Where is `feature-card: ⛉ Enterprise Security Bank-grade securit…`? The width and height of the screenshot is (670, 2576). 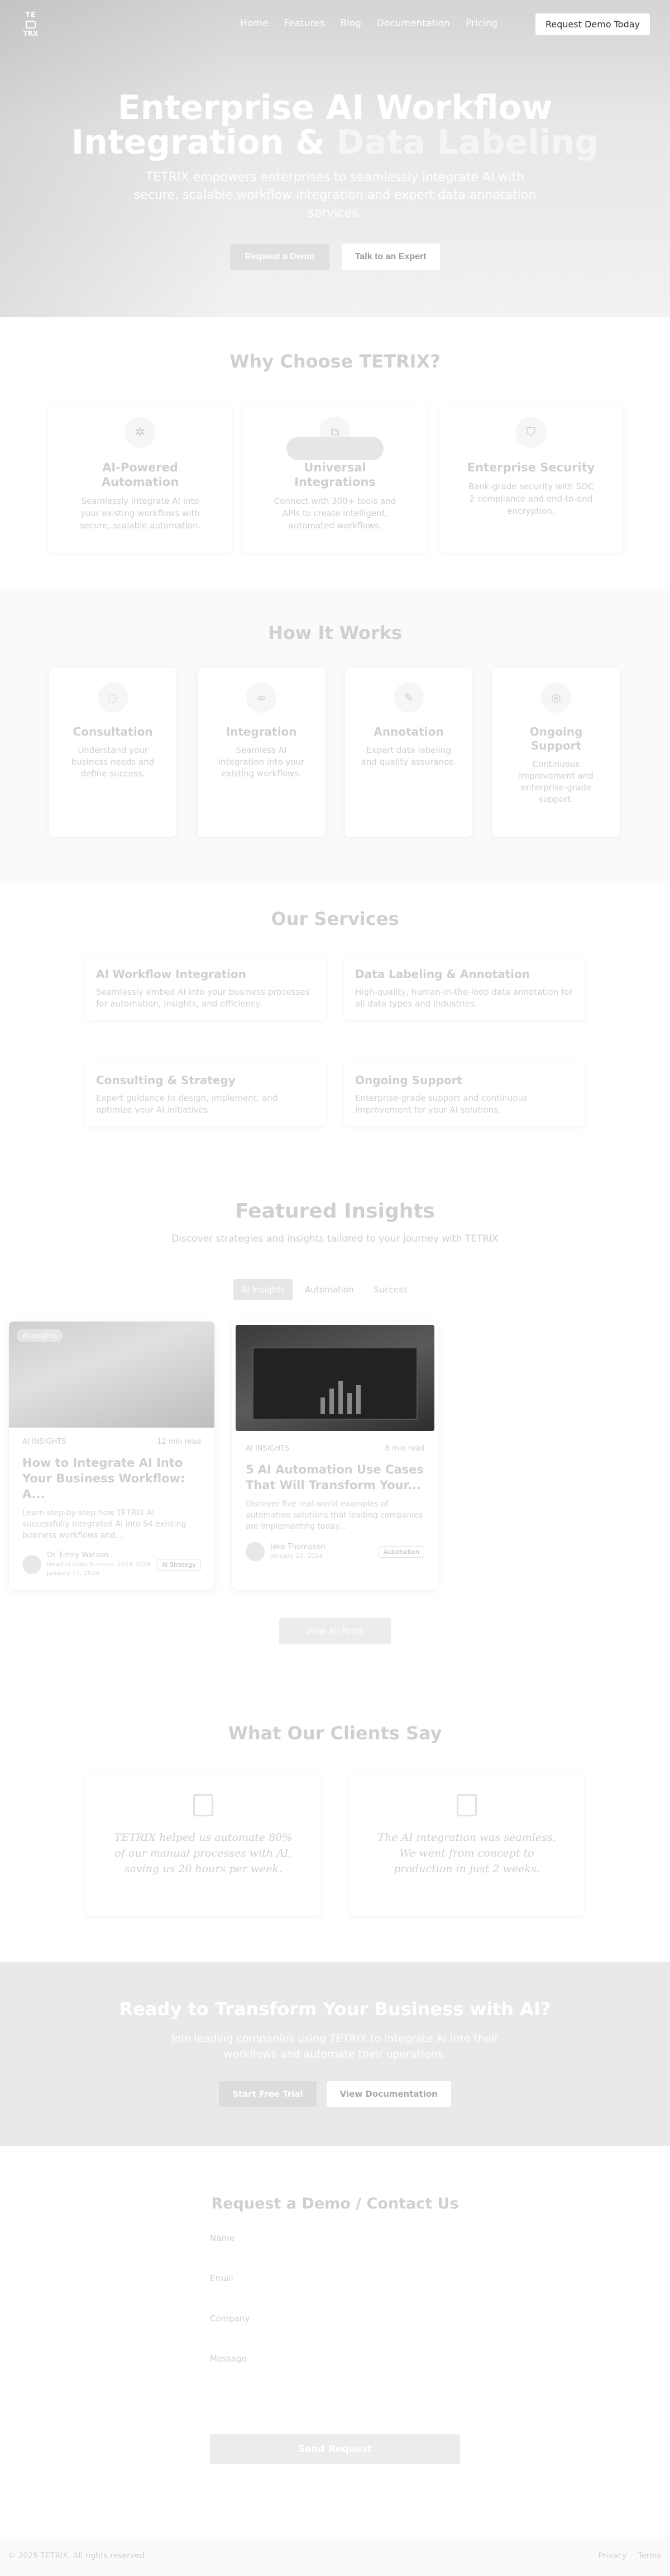
feature-card: ⛉ Enterprise Security Bank-grade securit… is located at coordinates (531, 478).